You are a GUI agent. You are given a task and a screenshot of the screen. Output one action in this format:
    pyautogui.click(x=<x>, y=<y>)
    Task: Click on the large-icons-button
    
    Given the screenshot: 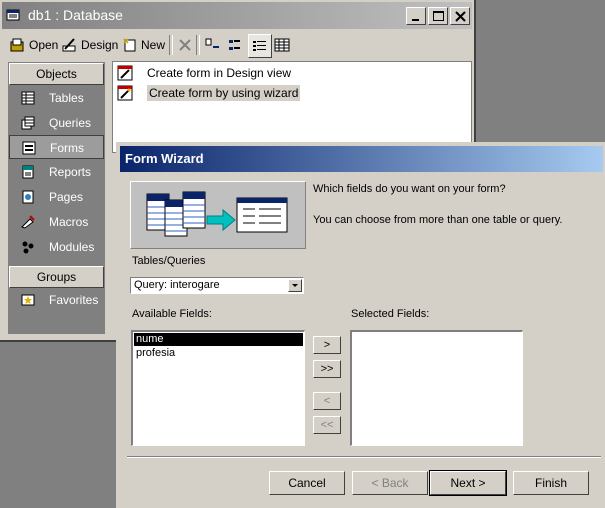 What is the action you would take?
    pyautogui.click(x=212, y=45)
    